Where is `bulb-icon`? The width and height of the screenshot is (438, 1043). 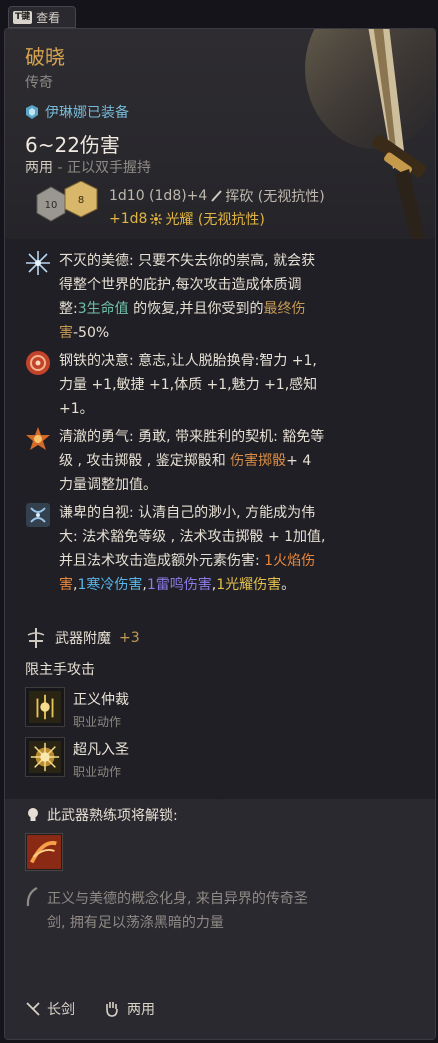
bulb-icon is located at coordinates (33, 814).